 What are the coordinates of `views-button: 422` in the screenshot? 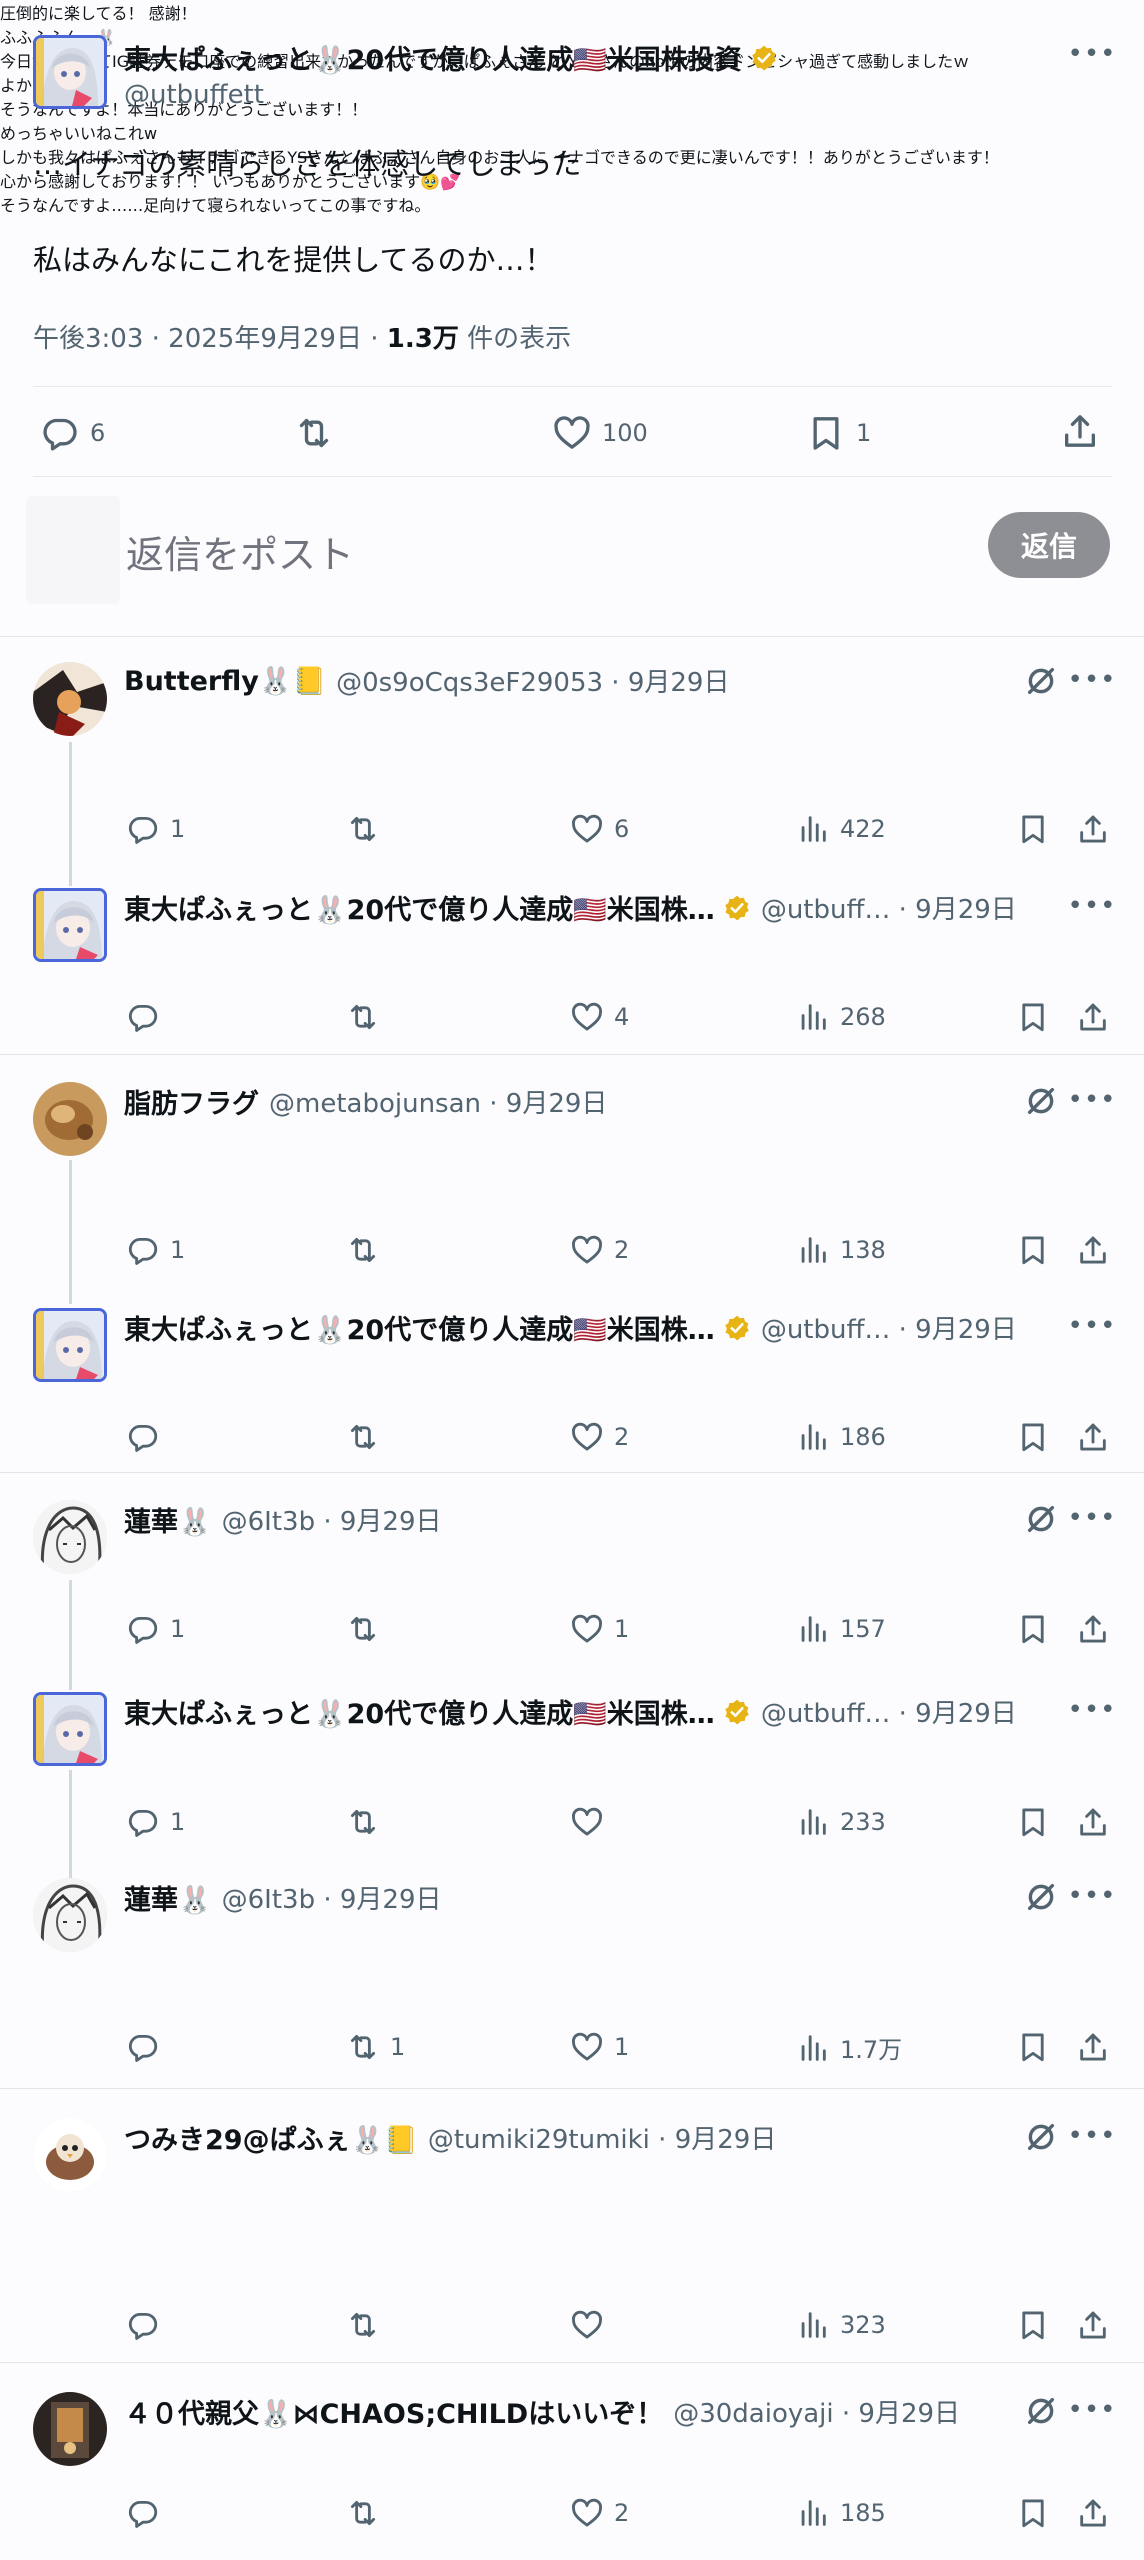 It's located at (841, 829).